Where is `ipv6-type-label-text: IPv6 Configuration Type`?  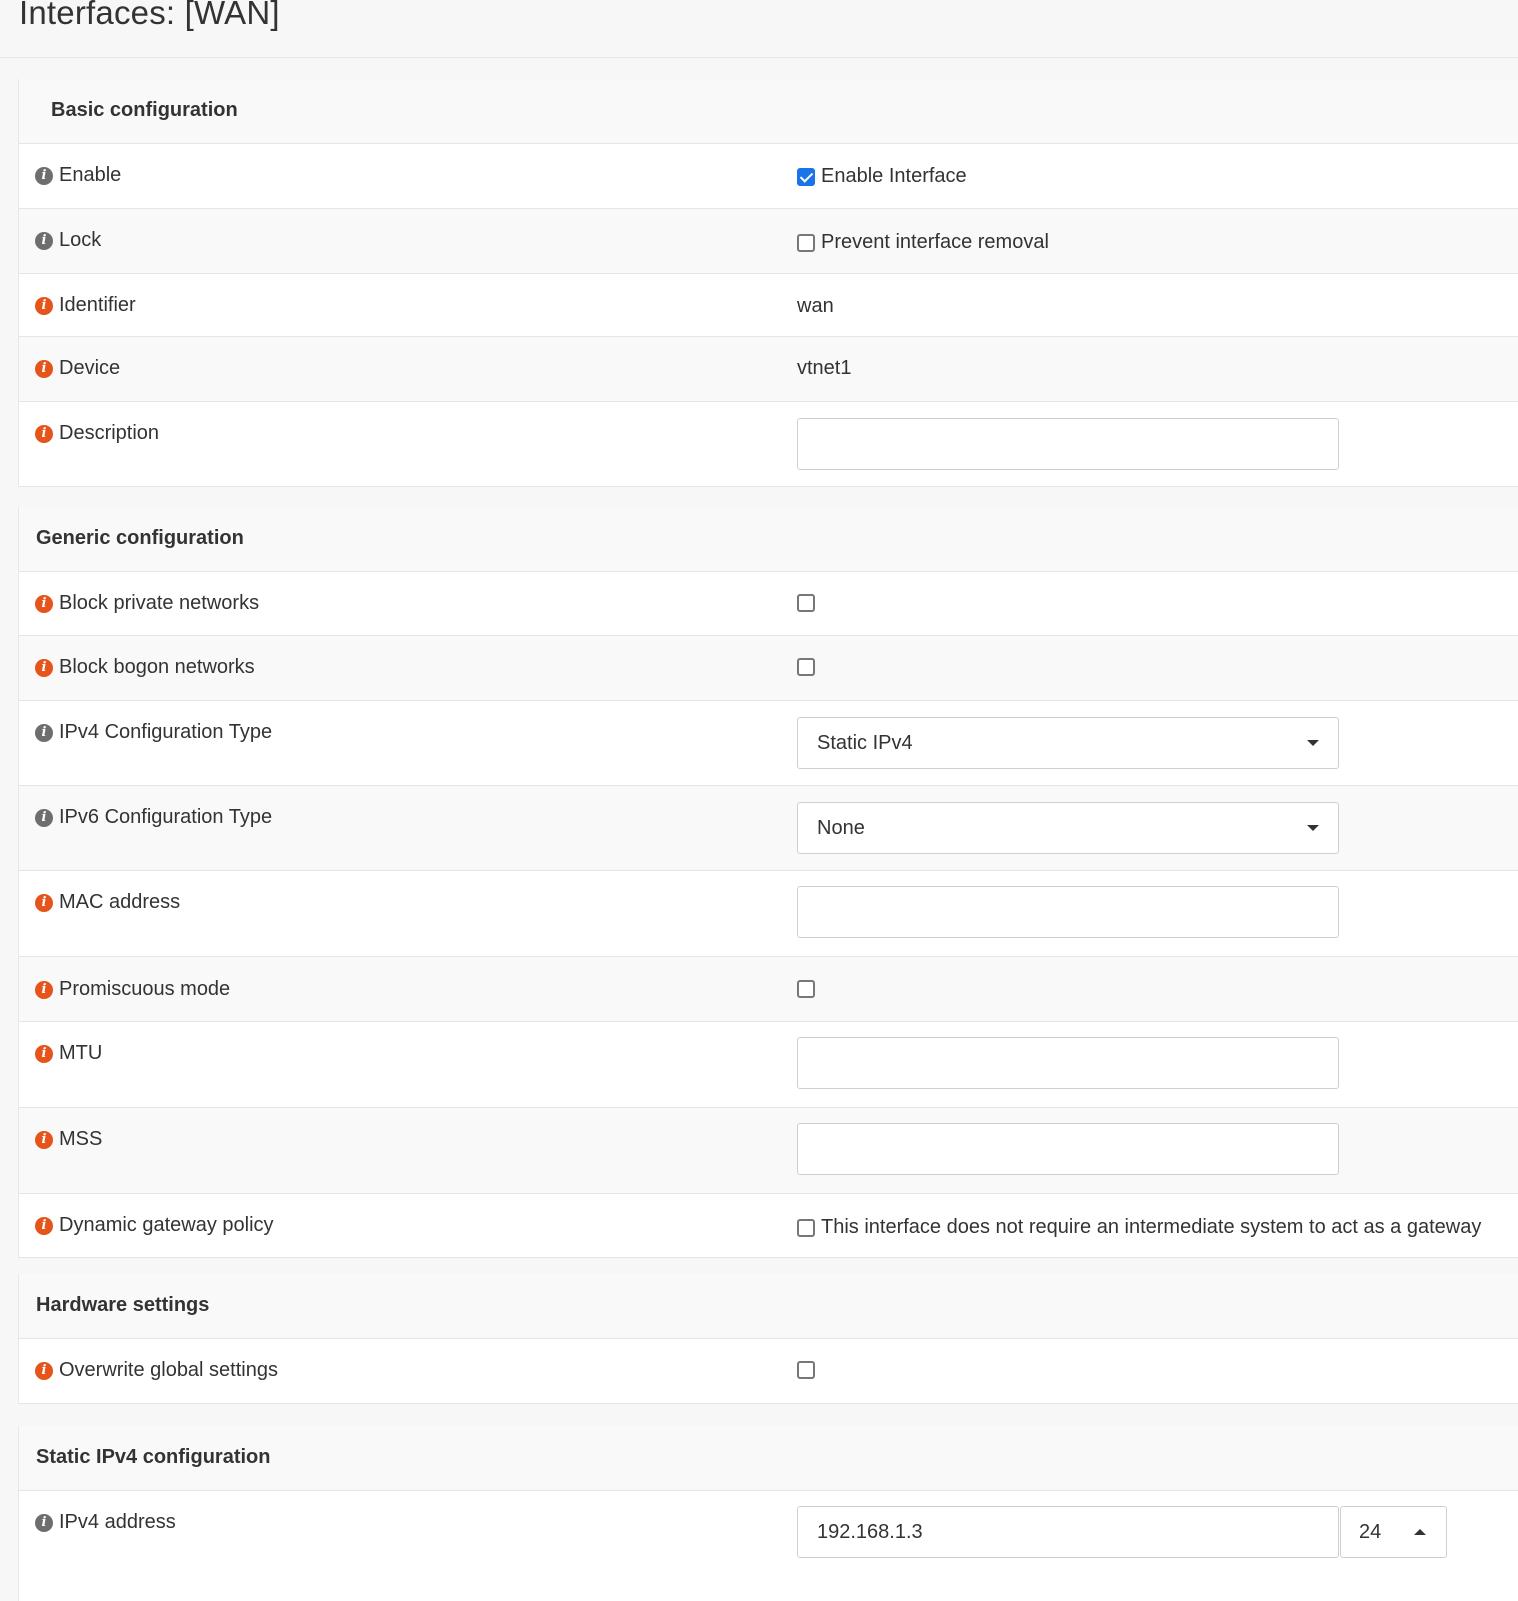
ipv6-type-label-text: IPv6 Configuration Type is located at coordinates (166, 817).